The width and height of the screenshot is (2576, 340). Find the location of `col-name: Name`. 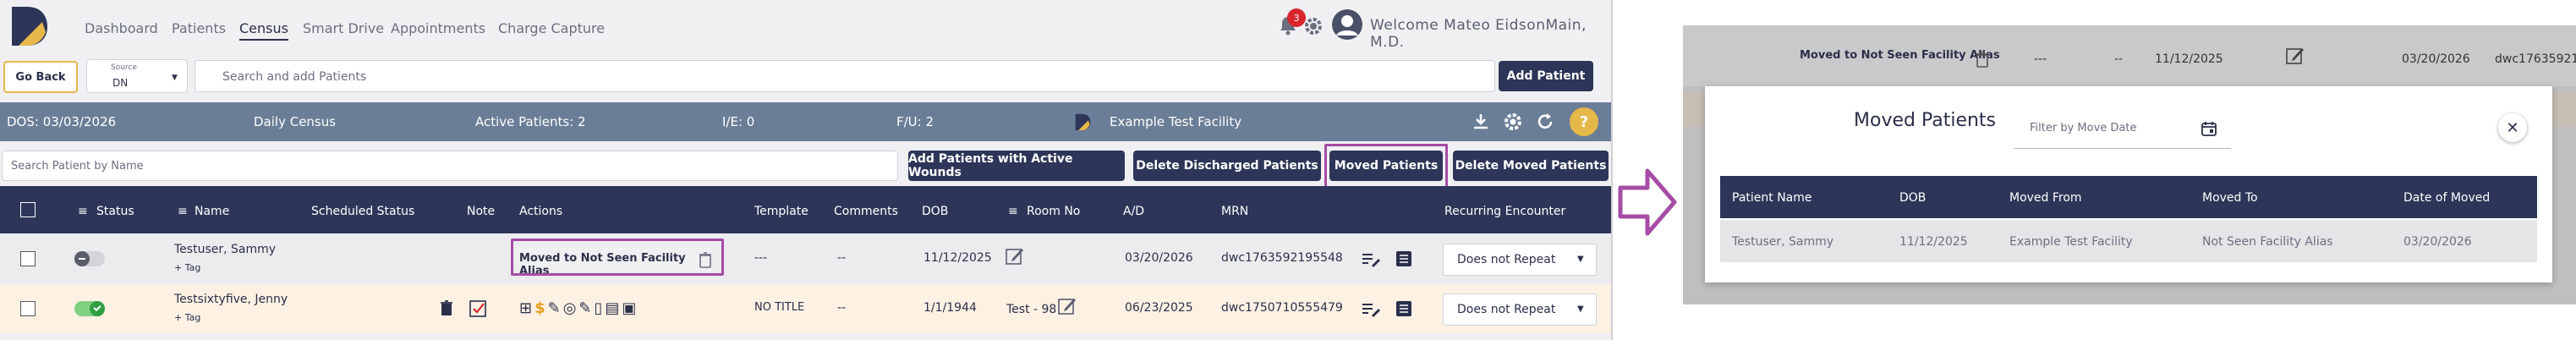

col-name: Name is located at coordinates (212, 211).